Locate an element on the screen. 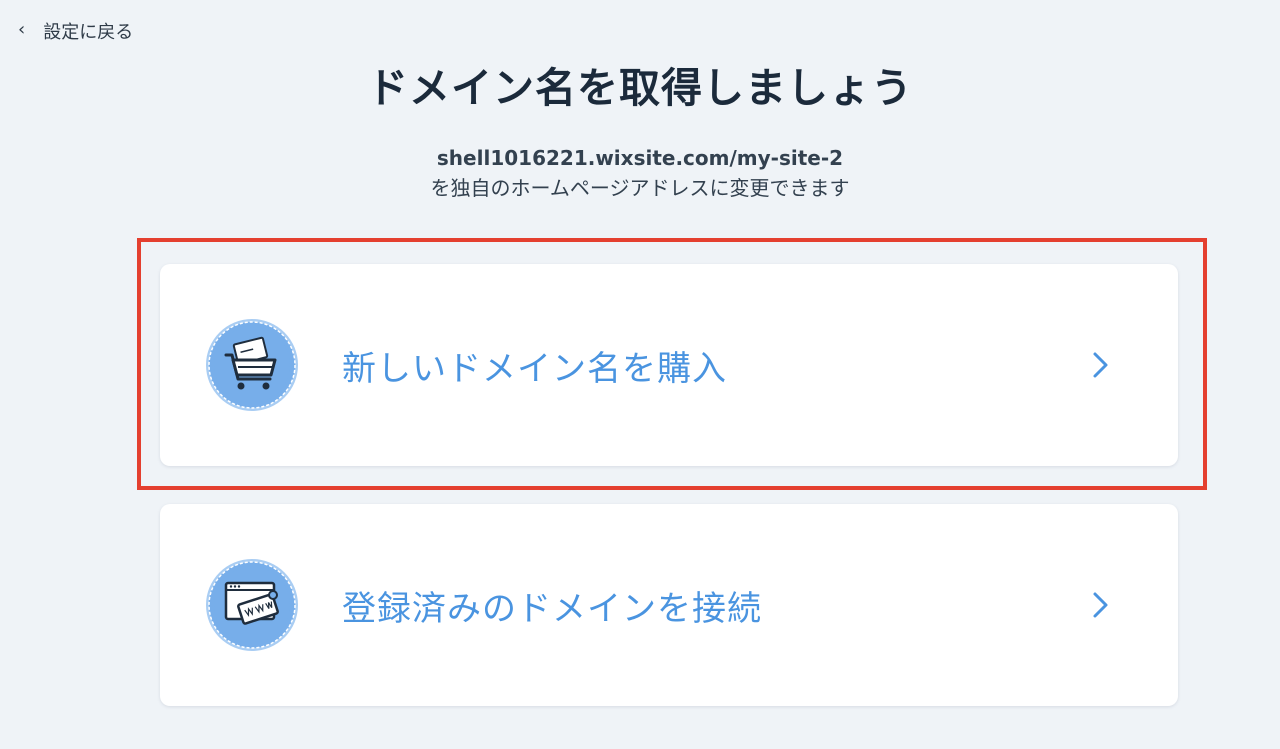  back-to-settings-link: ‹ 設定に戻る is located at coordinates (75, 31).